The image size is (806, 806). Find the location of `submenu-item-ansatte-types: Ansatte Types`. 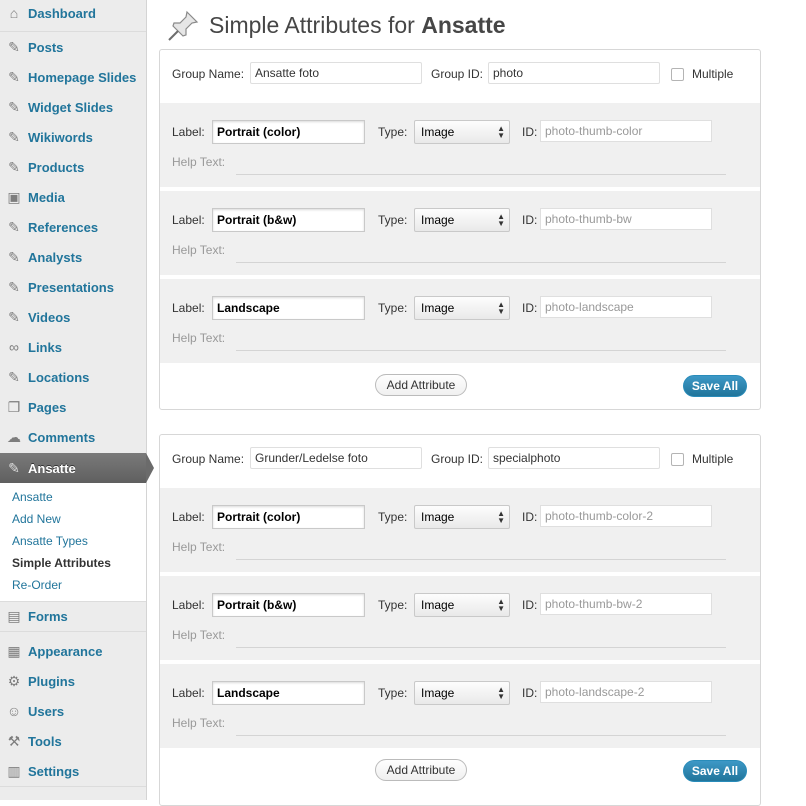

submenu-item-ansatte-types: Ansatte Types is located at coordinates (50, 541).